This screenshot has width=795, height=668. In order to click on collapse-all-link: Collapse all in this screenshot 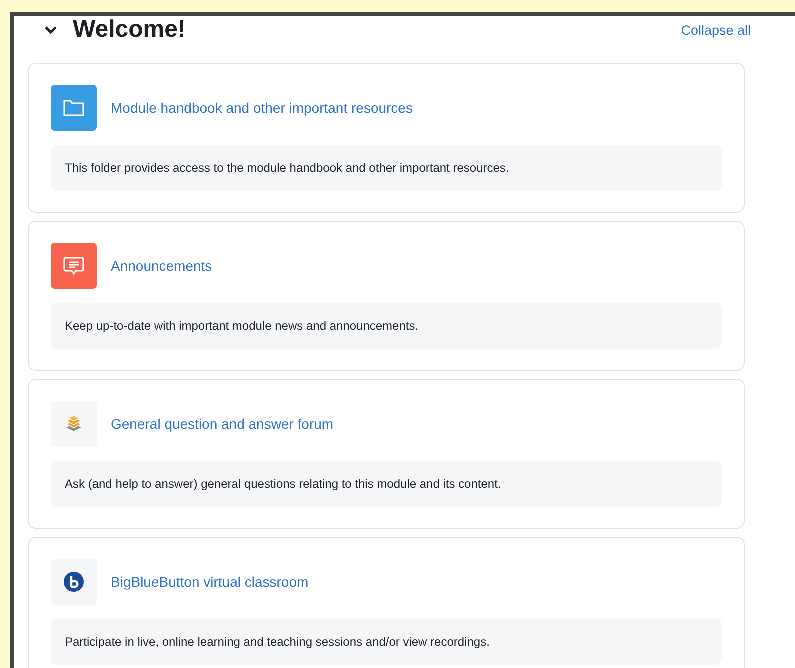, I will do `click(716, 30)`.